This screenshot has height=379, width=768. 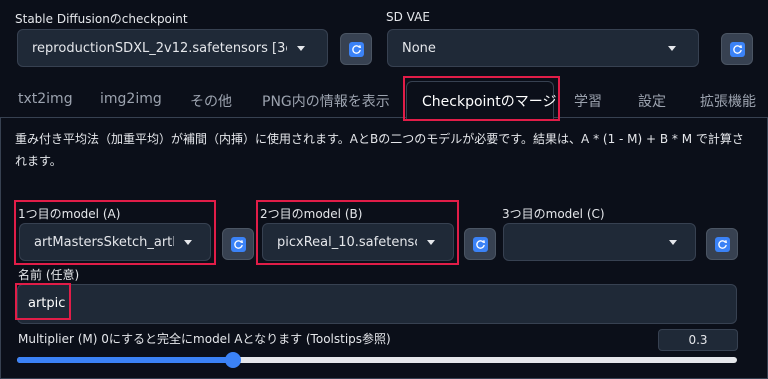 What do you see at coordinates (211, 101) in the screenshot?
I see `tab-extras: その他` at bounding box center [211, 101].